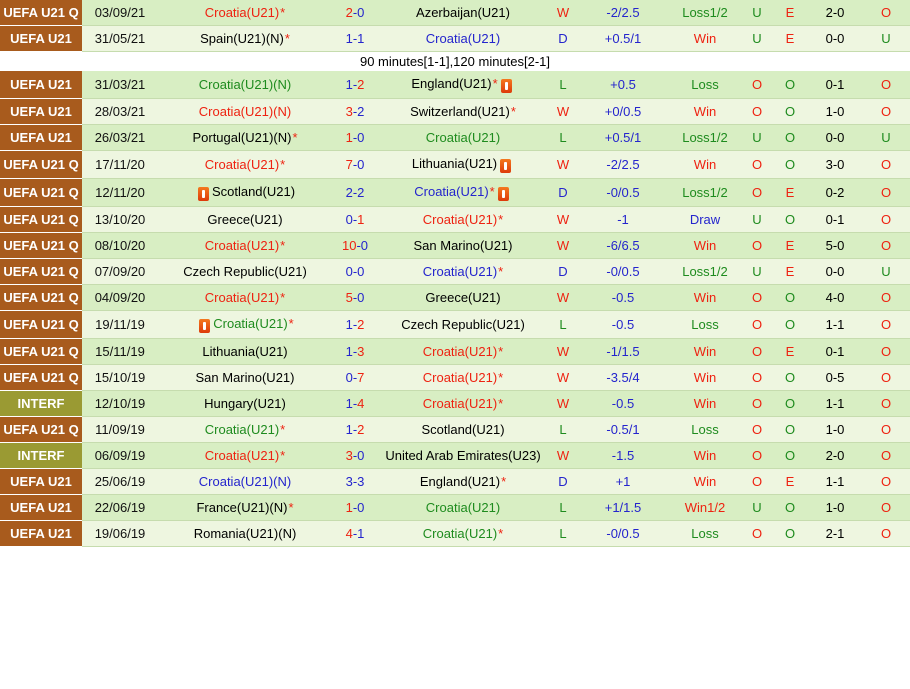 Image resolution: width=910 pixels, height=689 pixels. Describe the element at coordinates (349, 297) in the screenshot. I see `home-goals: 5` at that location.